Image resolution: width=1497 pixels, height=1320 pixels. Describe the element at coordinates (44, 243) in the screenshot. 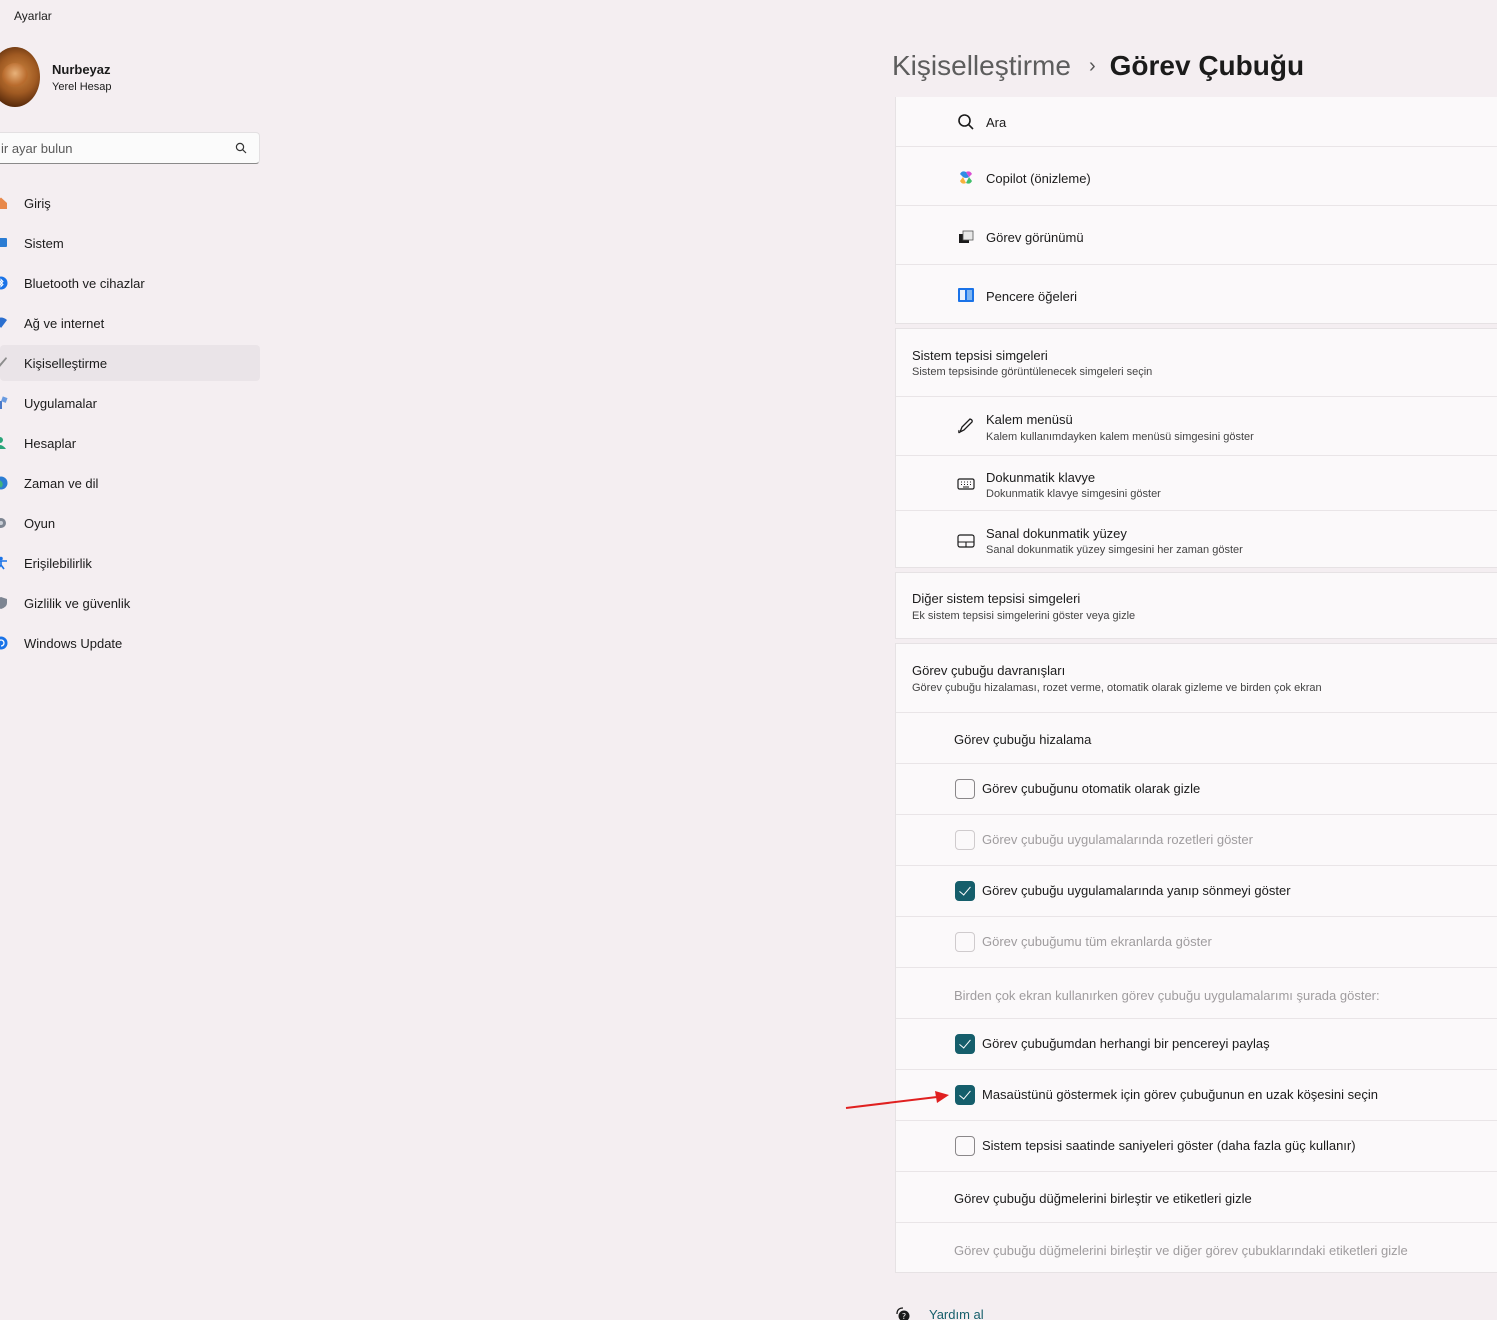

I see `sidebar-item-label: Sistem` at that location.